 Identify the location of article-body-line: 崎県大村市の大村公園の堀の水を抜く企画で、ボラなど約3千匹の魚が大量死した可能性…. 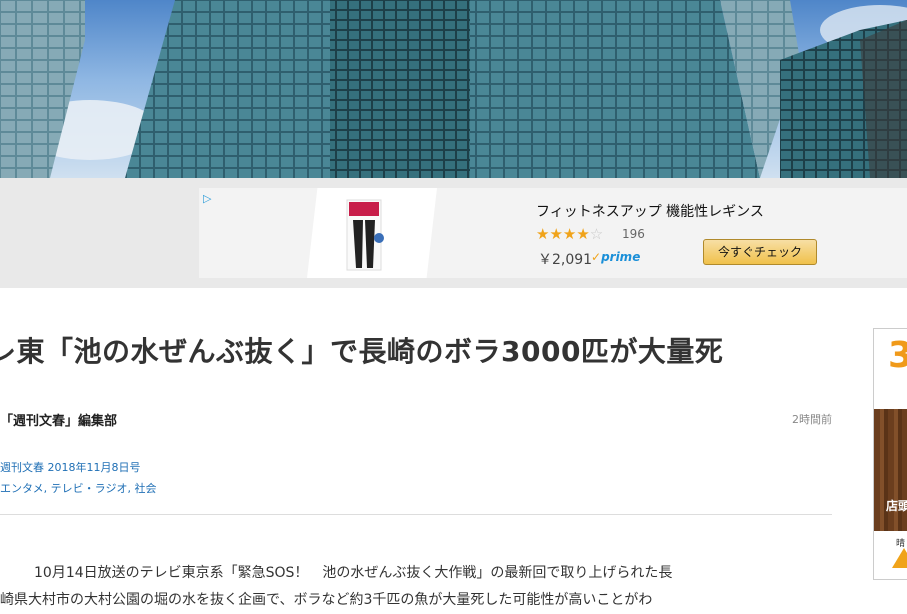
(326, 600).